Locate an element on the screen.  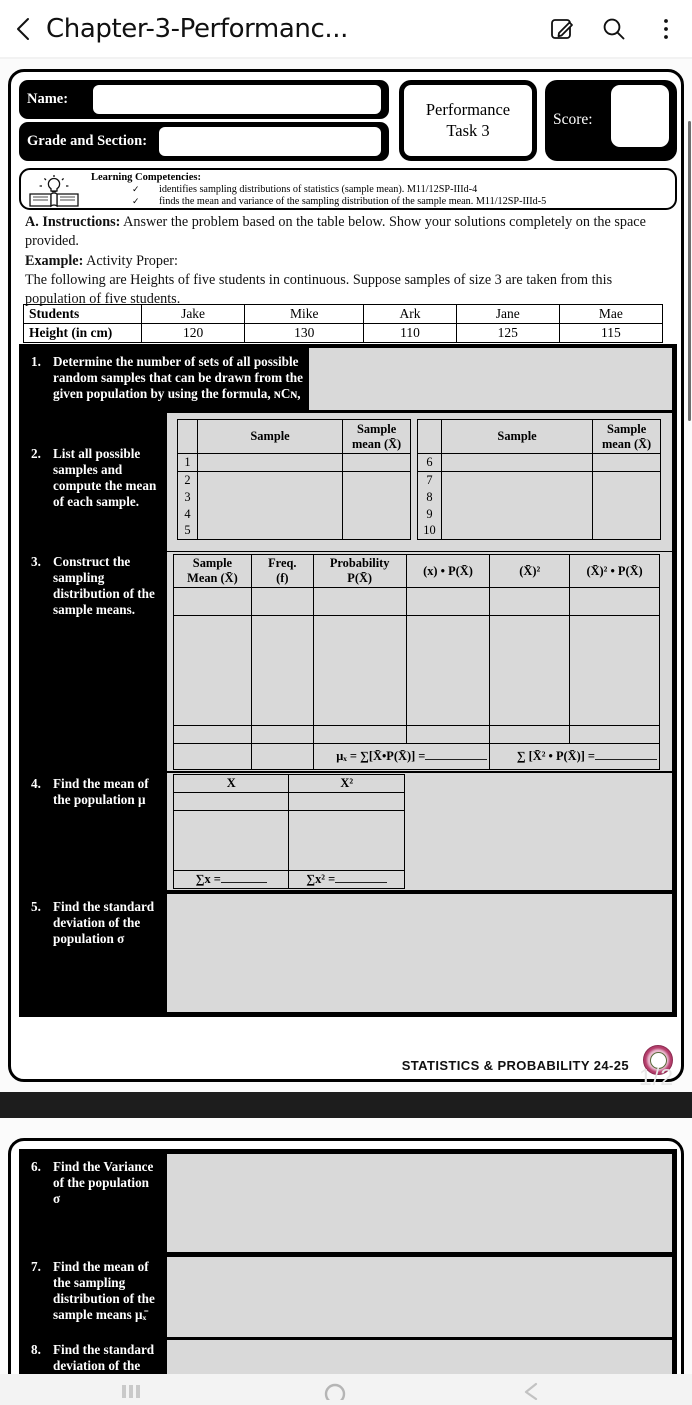
q4-population-table: X X² ∑x = ∑x² = is located at coordinates (288, 831).